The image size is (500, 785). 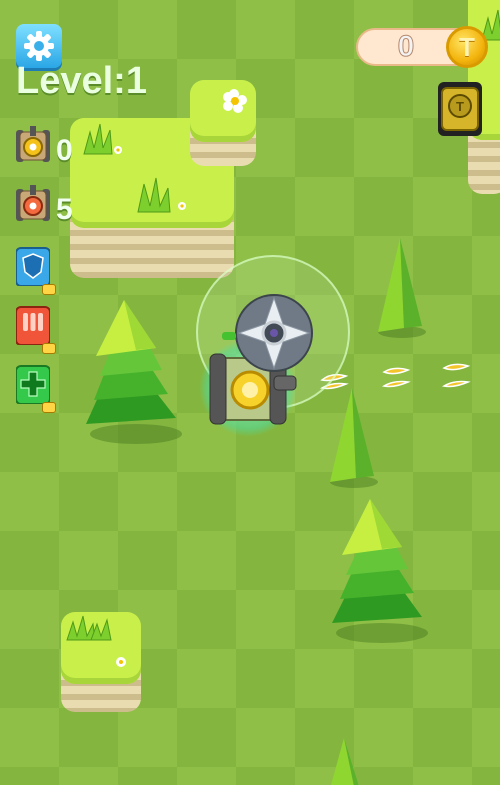 I want to click on coin-icon: T, so click(x=467, y=47).